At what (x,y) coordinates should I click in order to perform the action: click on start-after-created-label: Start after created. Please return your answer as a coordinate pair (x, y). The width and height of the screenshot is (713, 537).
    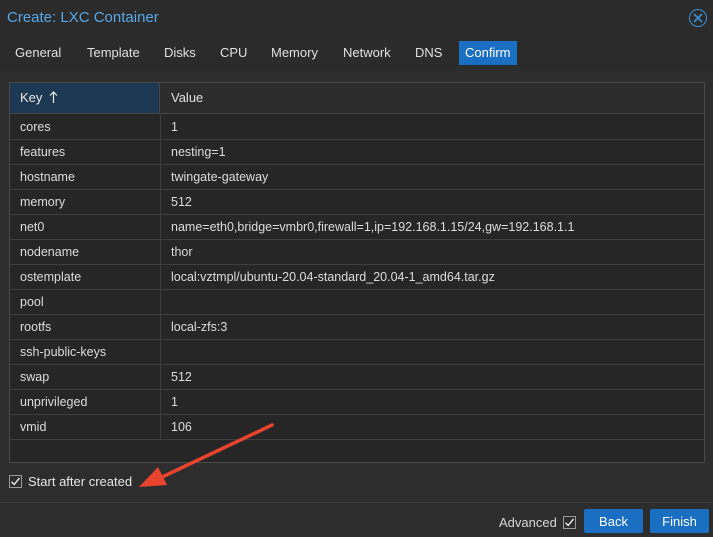
    Looking at the image, I should click on (80, 481).